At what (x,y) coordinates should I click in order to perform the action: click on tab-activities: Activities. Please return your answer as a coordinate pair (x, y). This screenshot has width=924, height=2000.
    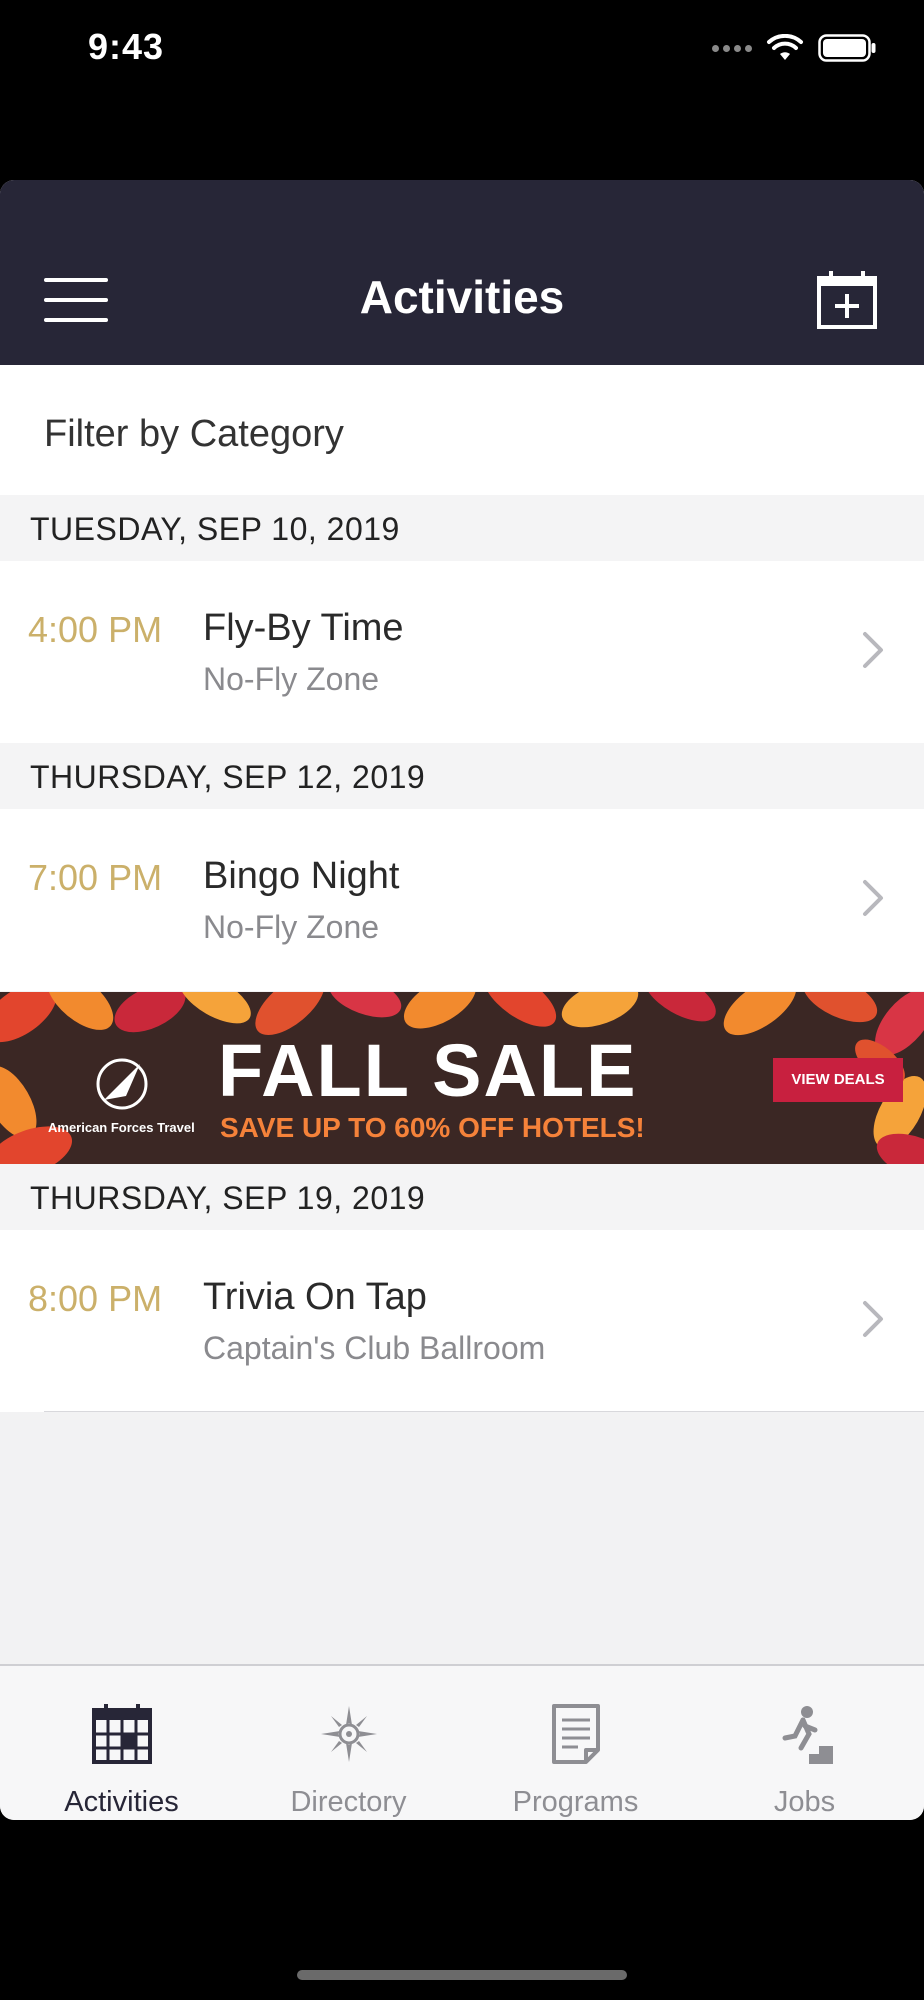
    Looking at the image, I should click on (121, 1743).